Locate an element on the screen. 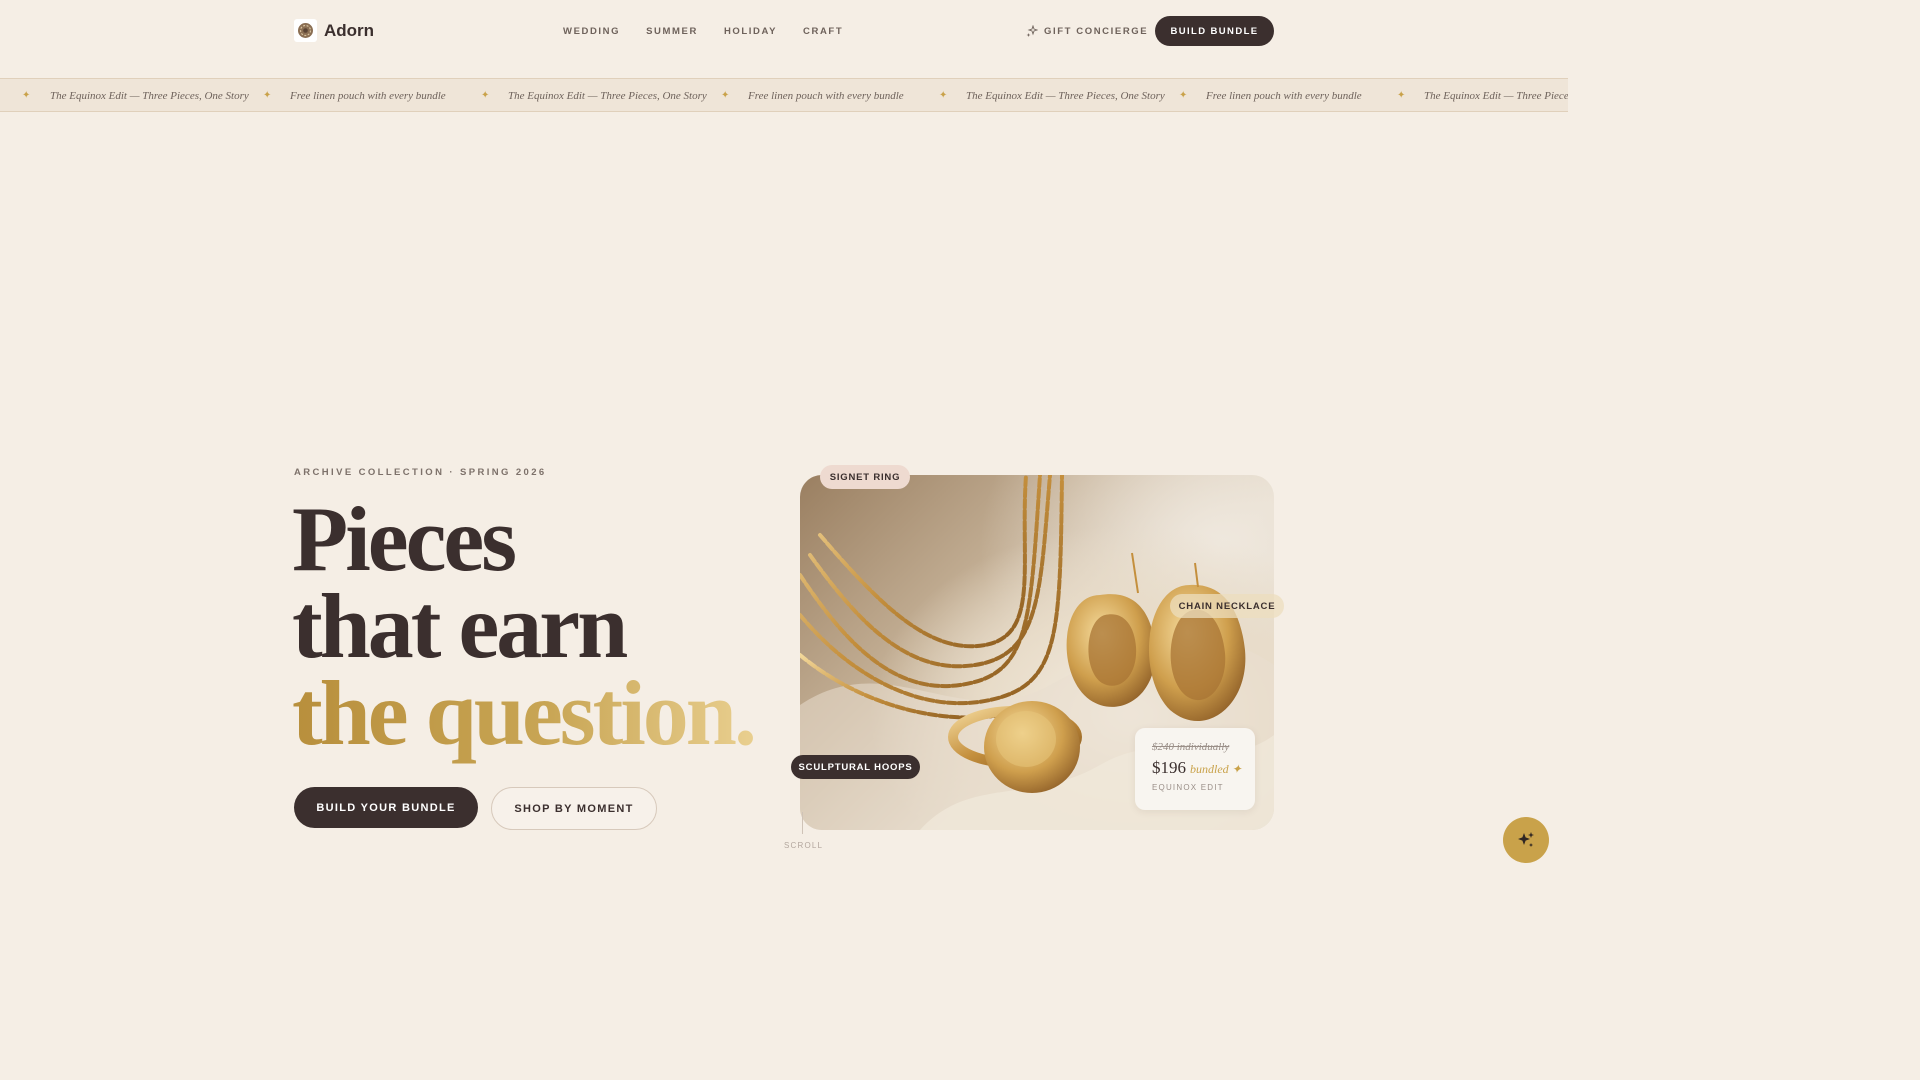 The height and width of the screenshot is (1080, 1920). shop-by-moment-button: SHOP BY MOMENT is located at coordinates (574, 808).